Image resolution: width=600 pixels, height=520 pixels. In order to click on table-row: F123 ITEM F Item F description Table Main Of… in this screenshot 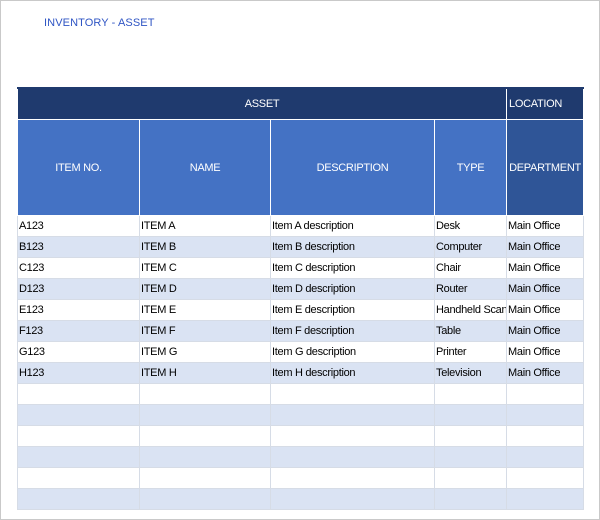, I will do `click(301, 331)`.